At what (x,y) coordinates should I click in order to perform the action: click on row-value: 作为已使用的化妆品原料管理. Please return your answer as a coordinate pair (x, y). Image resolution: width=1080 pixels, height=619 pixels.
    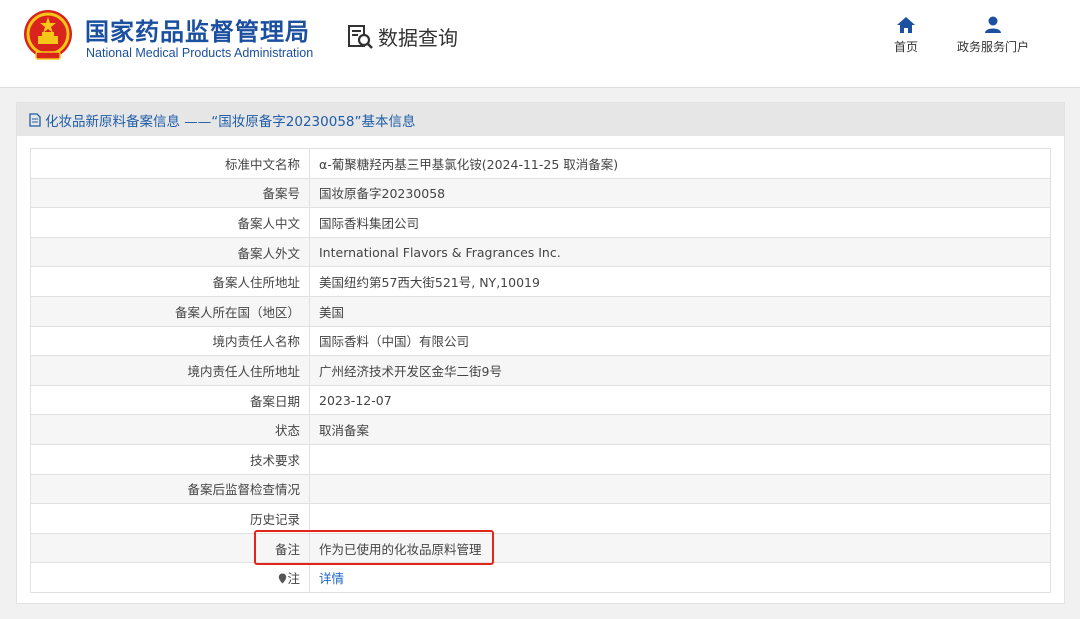
    Looking at the image, I should click on (680, 548).